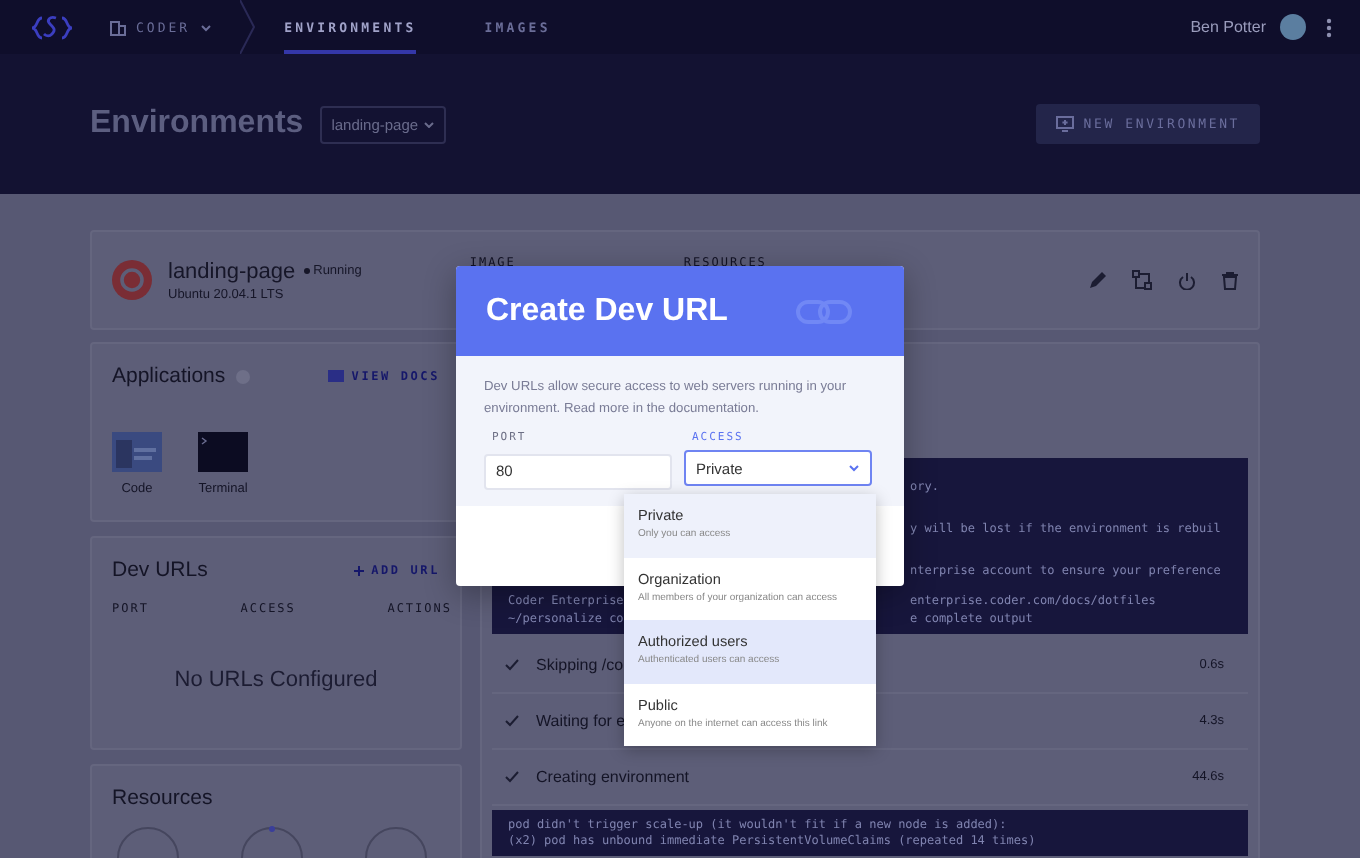 The width and height of the screenshot is (1360, 858). Describe the element at coordinates (1064, 124) in the screenshot. I see `monitor-plus-icon` at that location.